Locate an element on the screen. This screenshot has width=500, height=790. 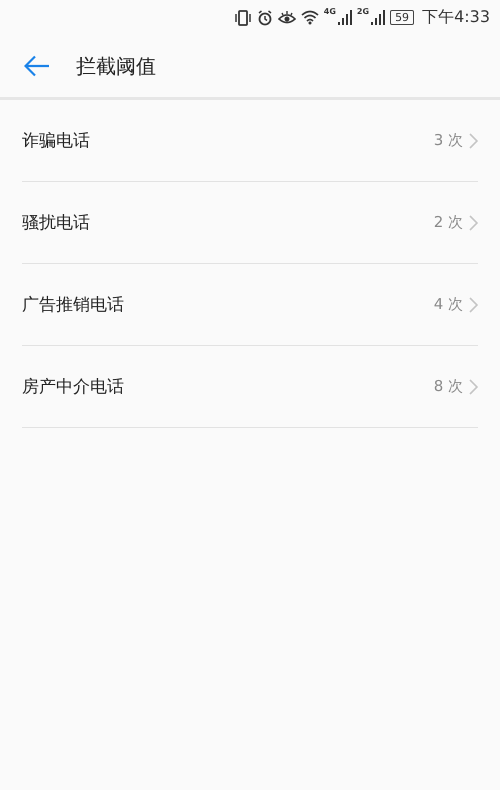
setting-label: 广告推销电话 is located at coordinates (73, 305).